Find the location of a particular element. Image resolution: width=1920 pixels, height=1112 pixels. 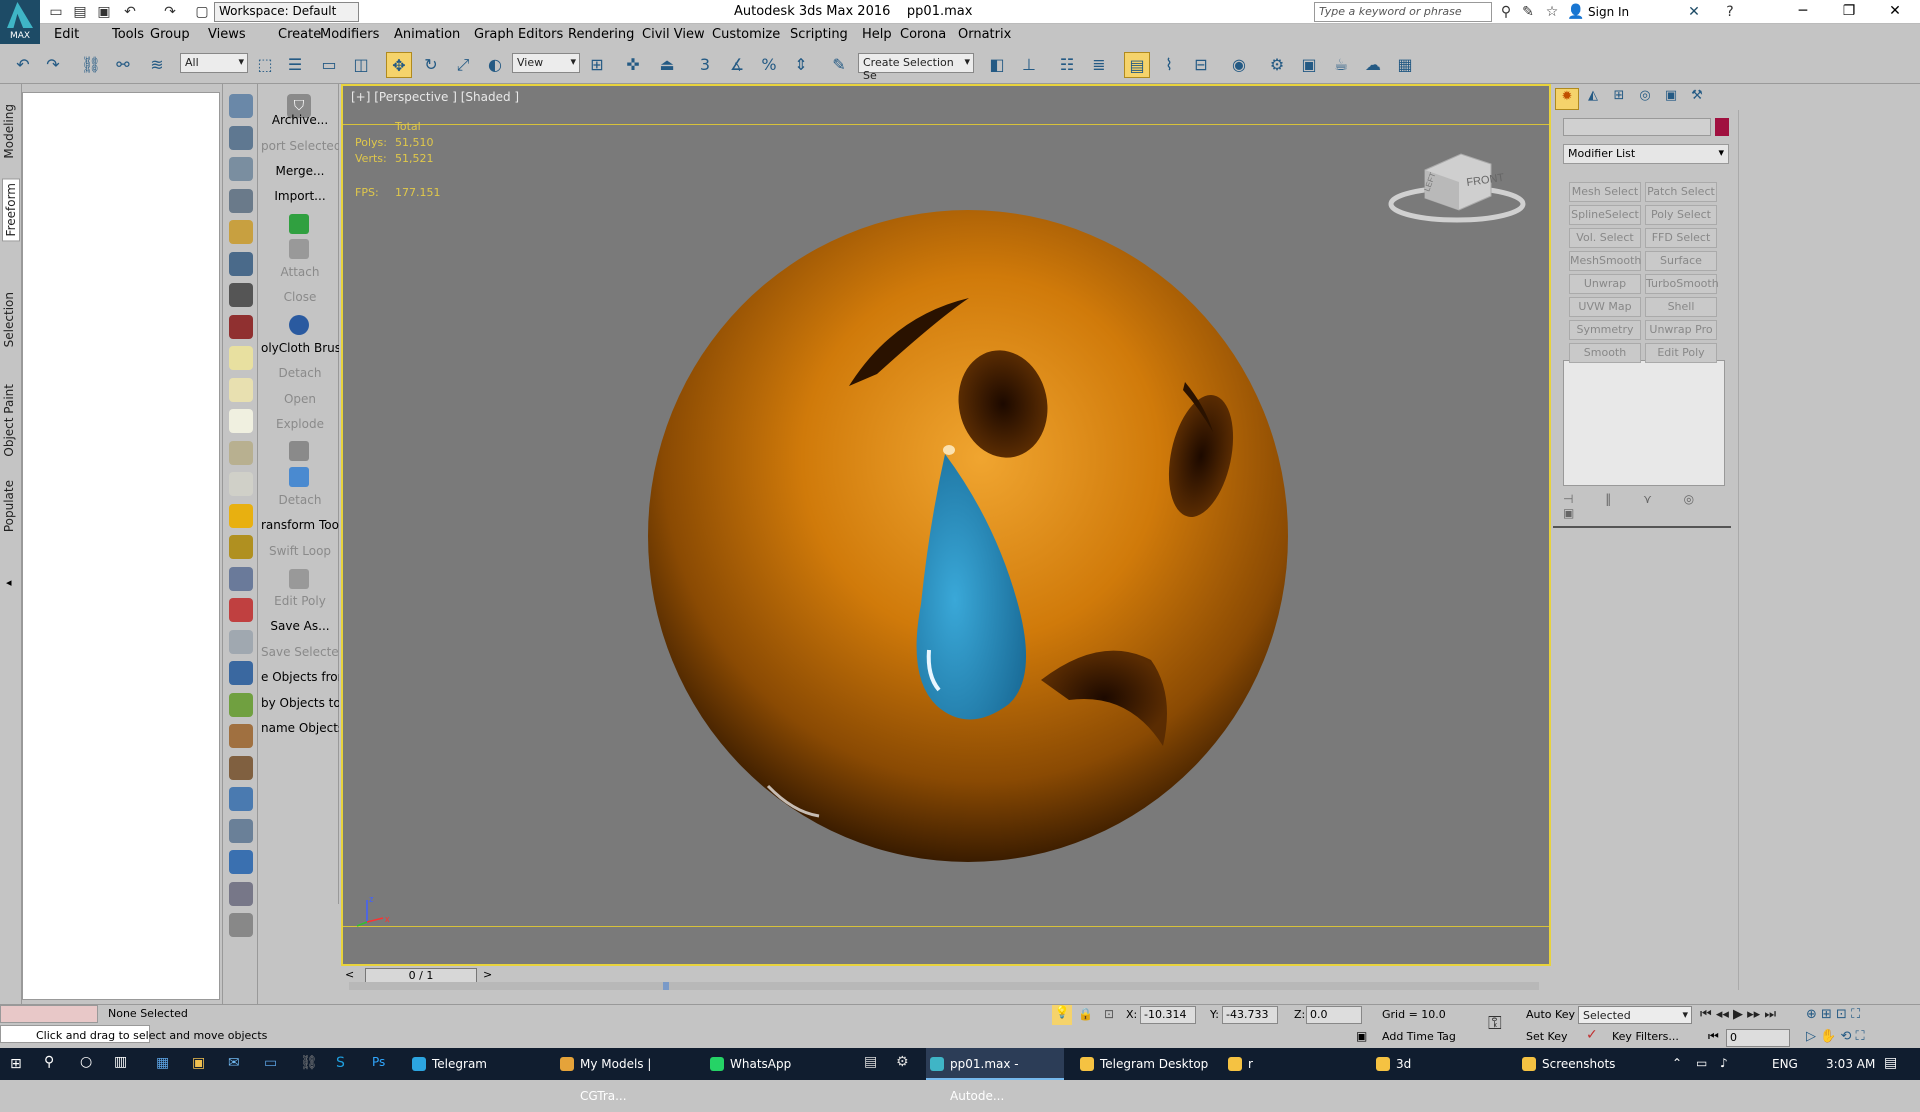

binoculars-icon: ⚲ is located at coordinates (1506, 12).